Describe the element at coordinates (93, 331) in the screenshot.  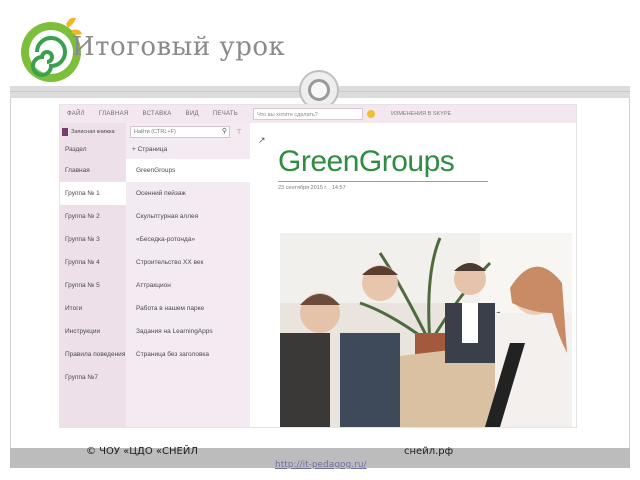
I see `section-item-instructions: Инструкции` at that location.